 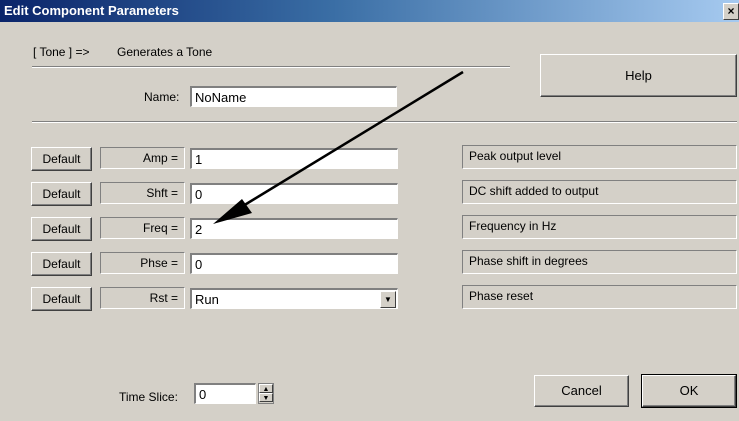 I want to click on title-bar: Edit Component Parameters ×, so click(x=369, y=11).